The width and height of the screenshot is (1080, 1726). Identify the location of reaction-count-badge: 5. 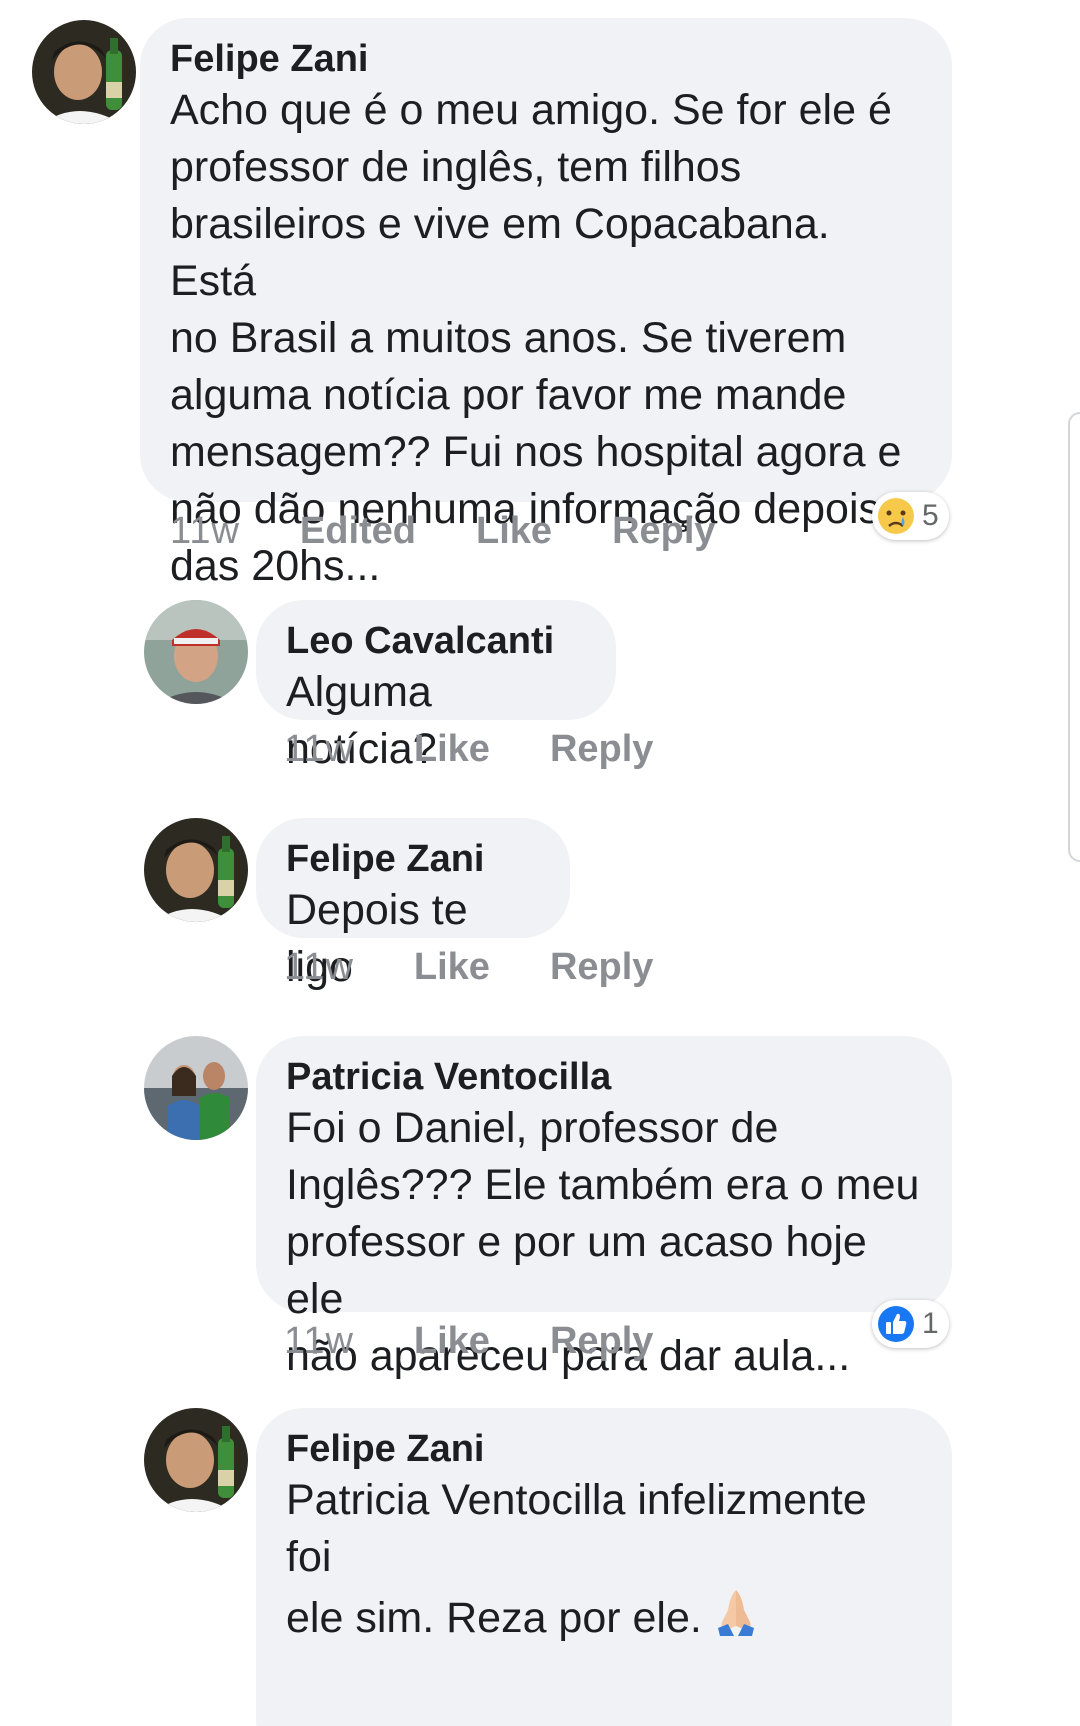
(910, 516).